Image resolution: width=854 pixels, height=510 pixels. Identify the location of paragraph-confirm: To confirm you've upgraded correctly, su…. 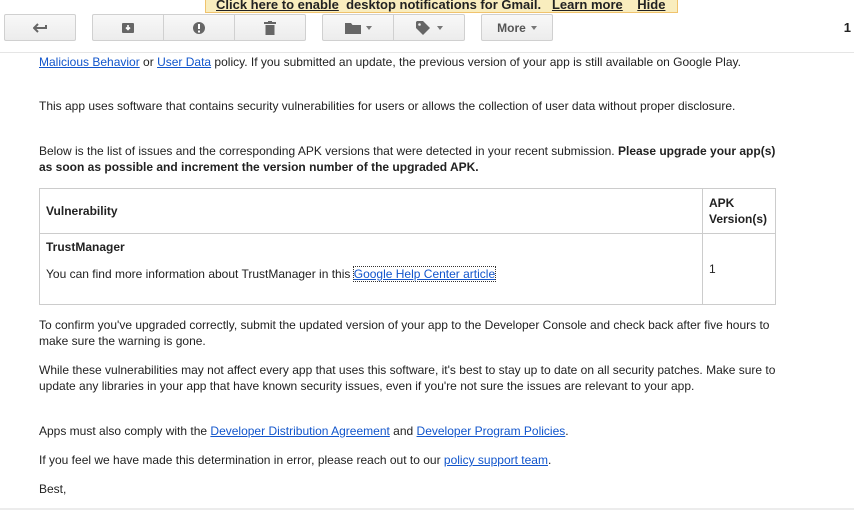
(404, 333).